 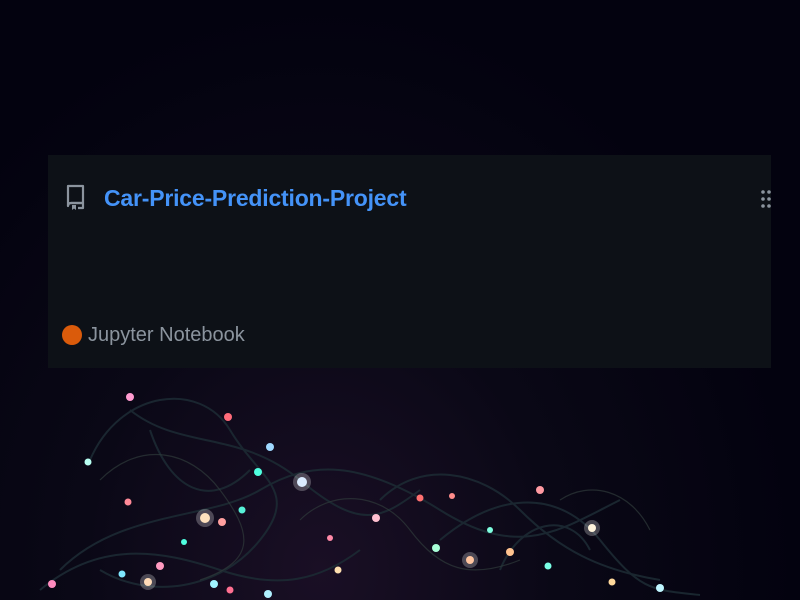 What do you see at coordinates (166, 335) in the screenshot?
I see `language-name: Jupyter Notebook` at bounding box center [166, 335].